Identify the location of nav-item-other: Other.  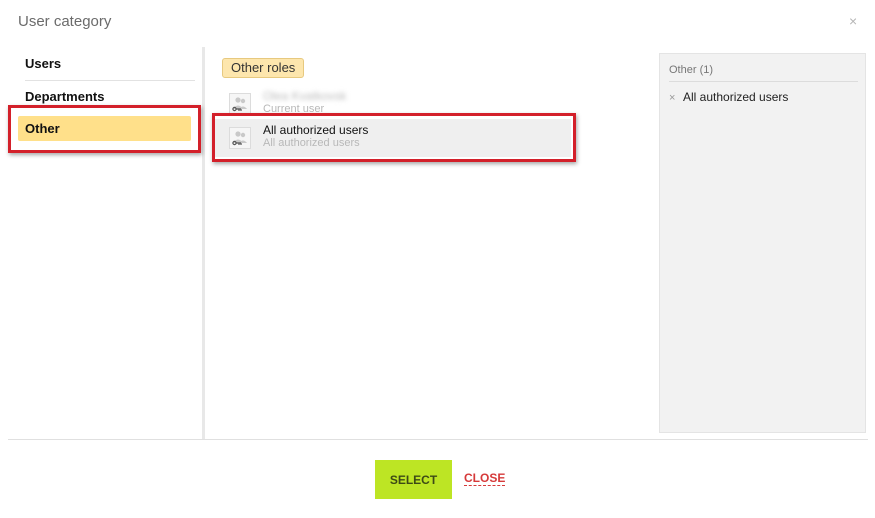
(104, 128).